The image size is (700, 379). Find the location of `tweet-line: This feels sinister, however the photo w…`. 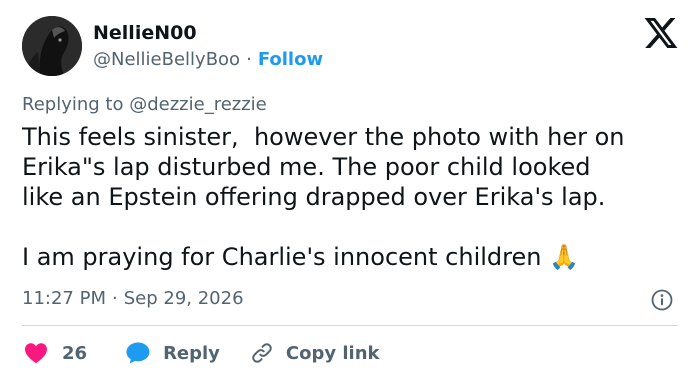

tweet-line: This feels sinister, however the photo w… is located at coordinates (323, 137).